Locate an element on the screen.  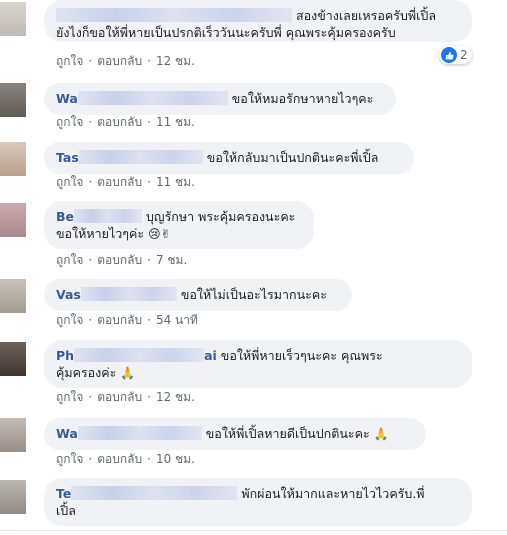
timestamp: 54 นาที is located at coordinates (177, 320).